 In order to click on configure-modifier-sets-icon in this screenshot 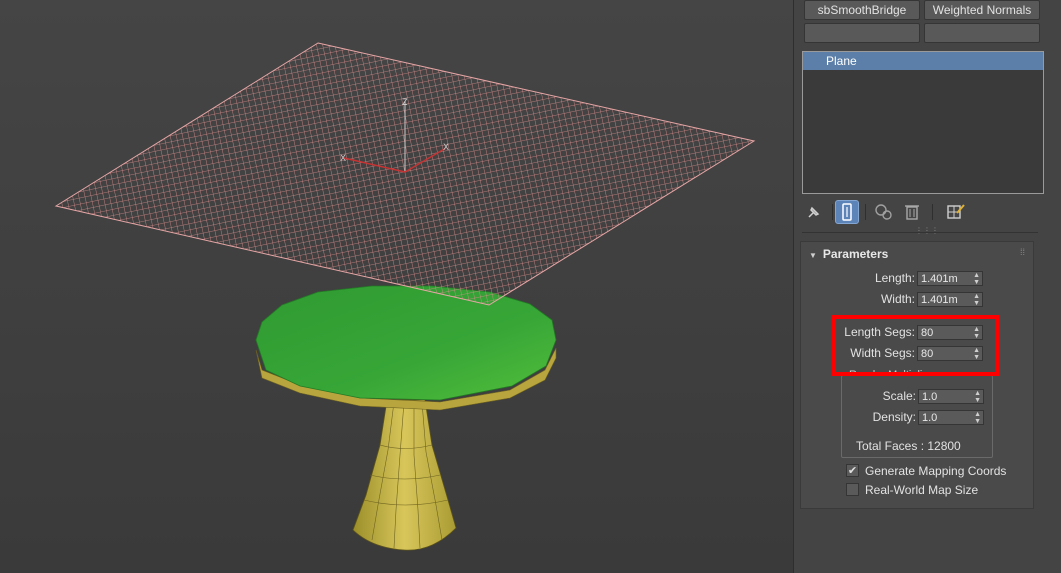, I will do `click(956, 212)`.